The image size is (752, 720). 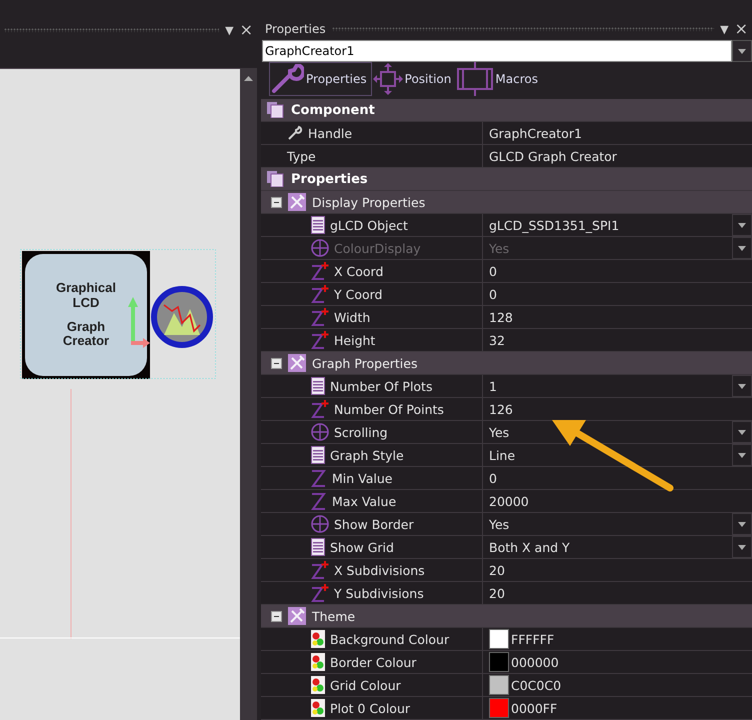 What do you see at coordinates (506, 593) in the screenshot?
I see `property-row: Y Subdivisions 20` at bounding box center [506, 593].